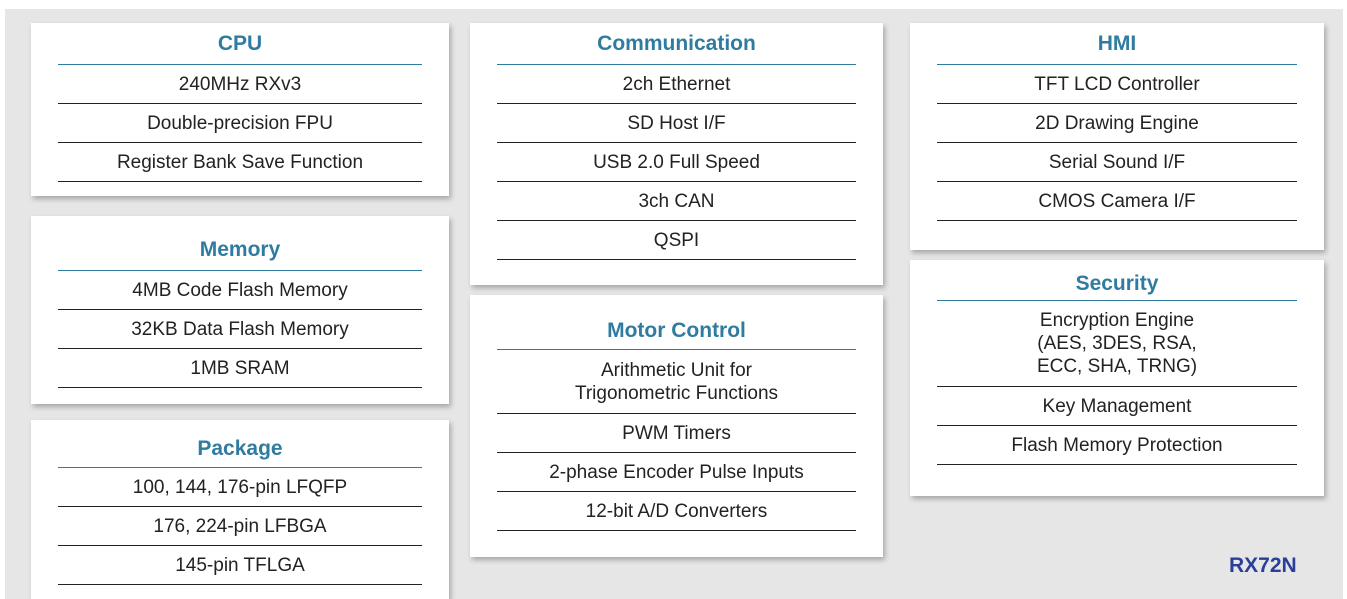 Image resolution: width=1347 pixels, height=599 pixels. What do you see at coordinates (240, 526) in the screenshot?
I see `package-item: 176, 224-pin LFBGA` at bounding box center [240, 526].